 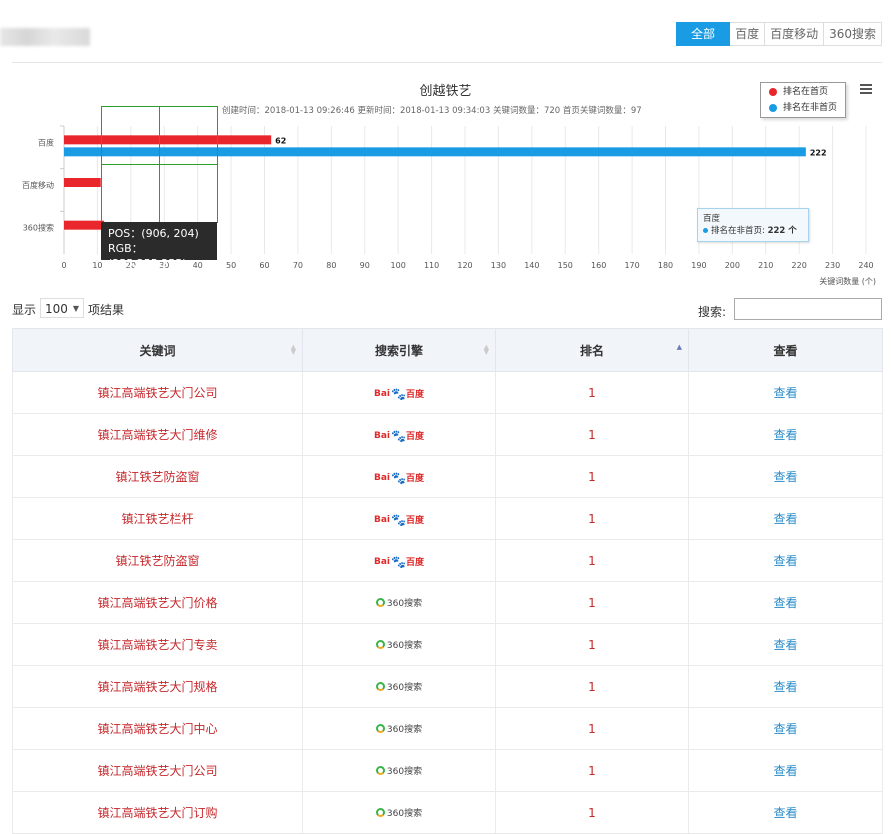 What do you see at coordinates (157, 518) in the screenshot?
I see `keyword-cell: 镇江铁艺栏杆` at bounding box center [157, 518].